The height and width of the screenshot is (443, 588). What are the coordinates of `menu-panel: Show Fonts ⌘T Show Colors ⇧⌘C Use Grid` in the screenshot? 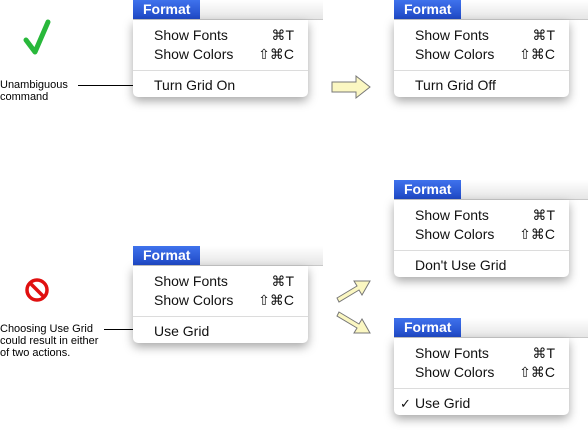 It's located at (220, 304).